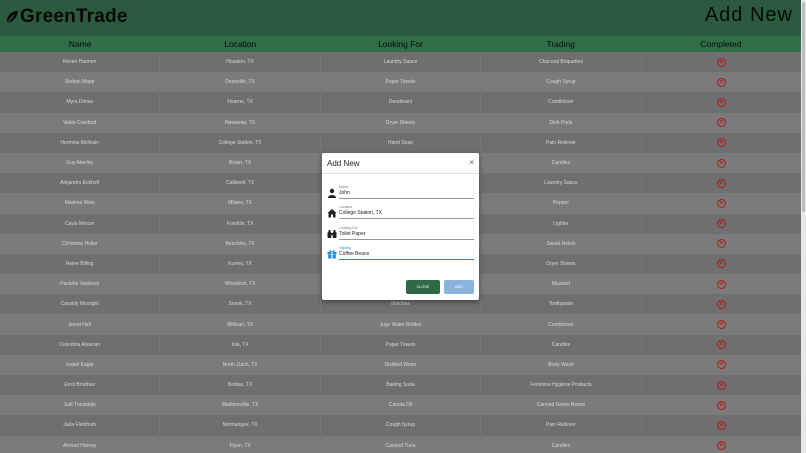 This screenshot has height=453, width=806. What do you see at coordinates (80, 304) in the screenshot?
I see `cell-name: Cassidy Mccright` at bounding box center [80, 304].